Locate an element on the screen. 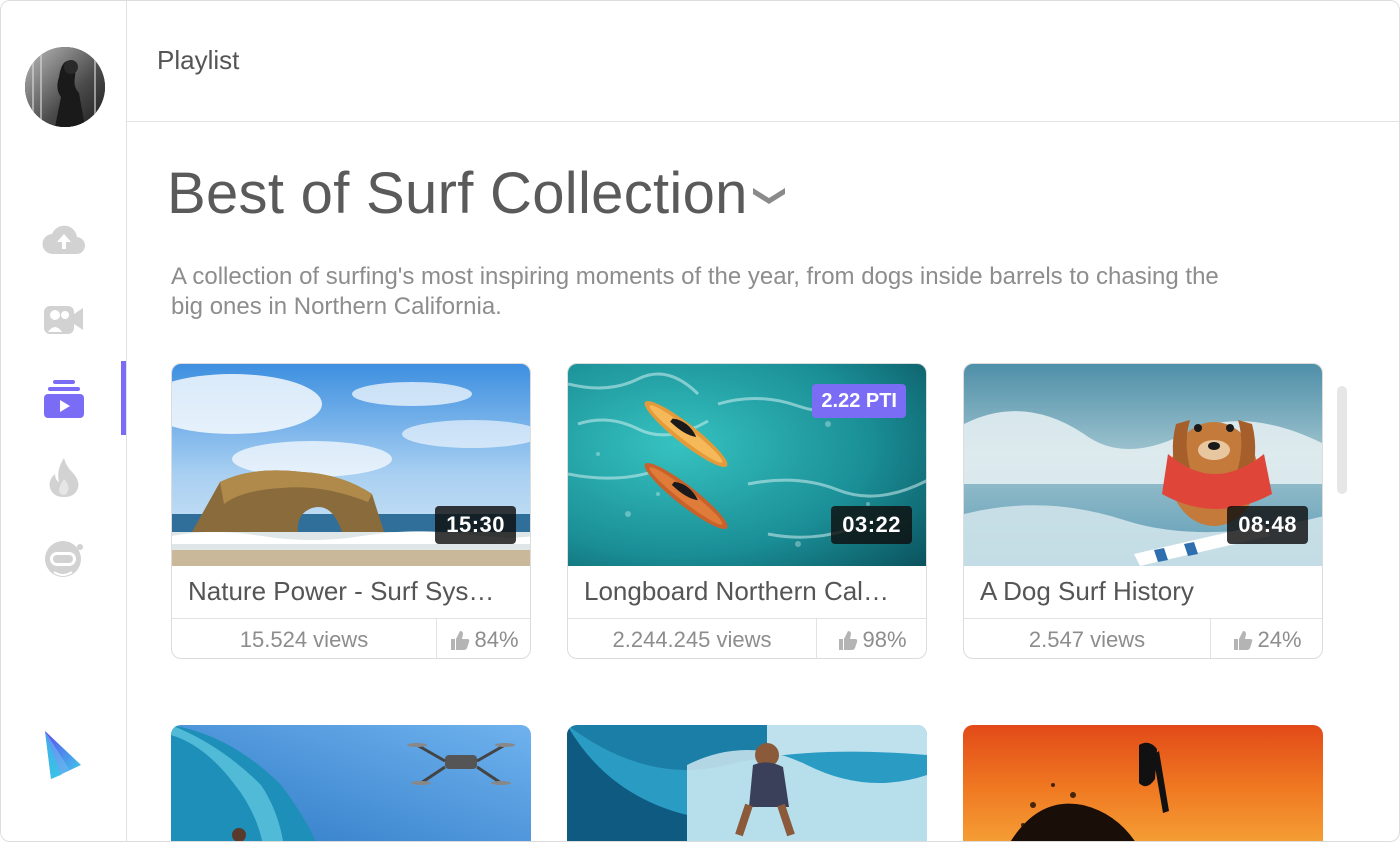  sidebar-item-playlist is located at coordinates (64, 399).